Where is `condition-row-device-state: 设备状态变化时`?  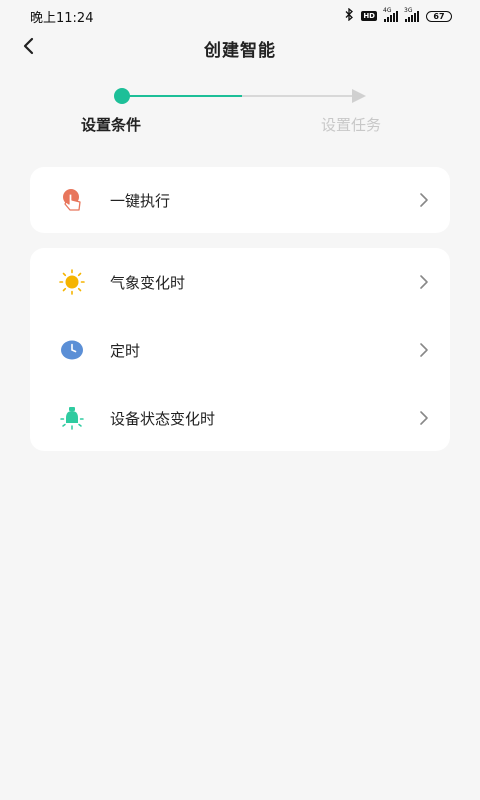
condition-row-device-state: 设备状态变化时 is located at coordinates (240, 418).